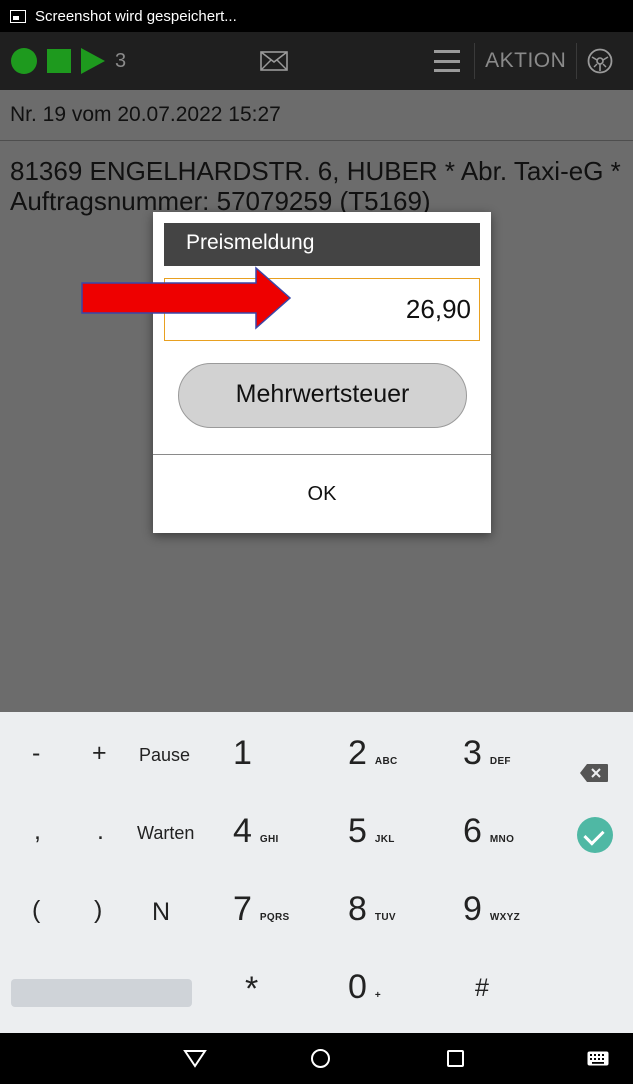  I want to click on content-divider, so click(316, 140).